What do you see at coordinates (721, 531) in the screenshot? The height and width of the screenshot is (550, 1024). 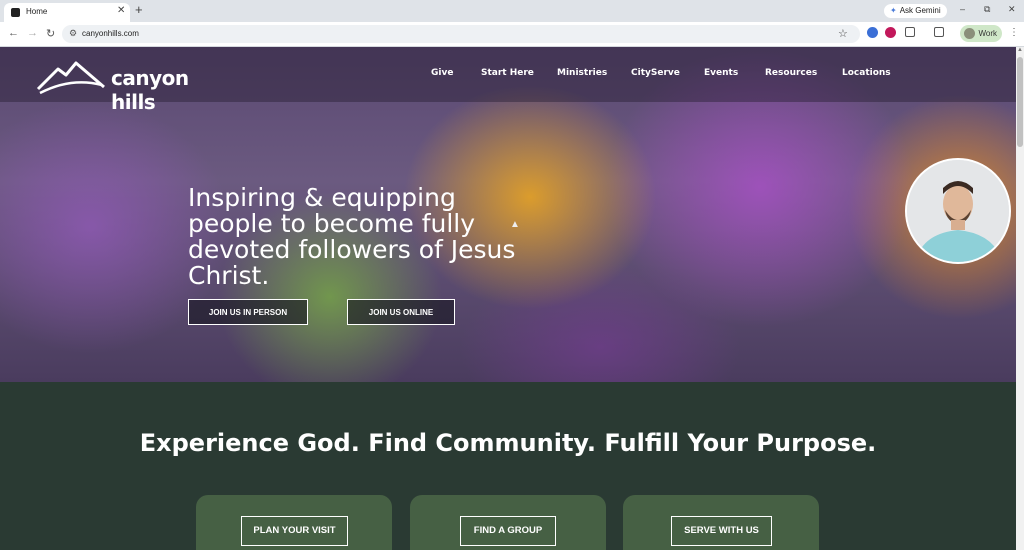 I see `serve-with-us-button: SERVE WITH US` at bounding box center [721, 531].